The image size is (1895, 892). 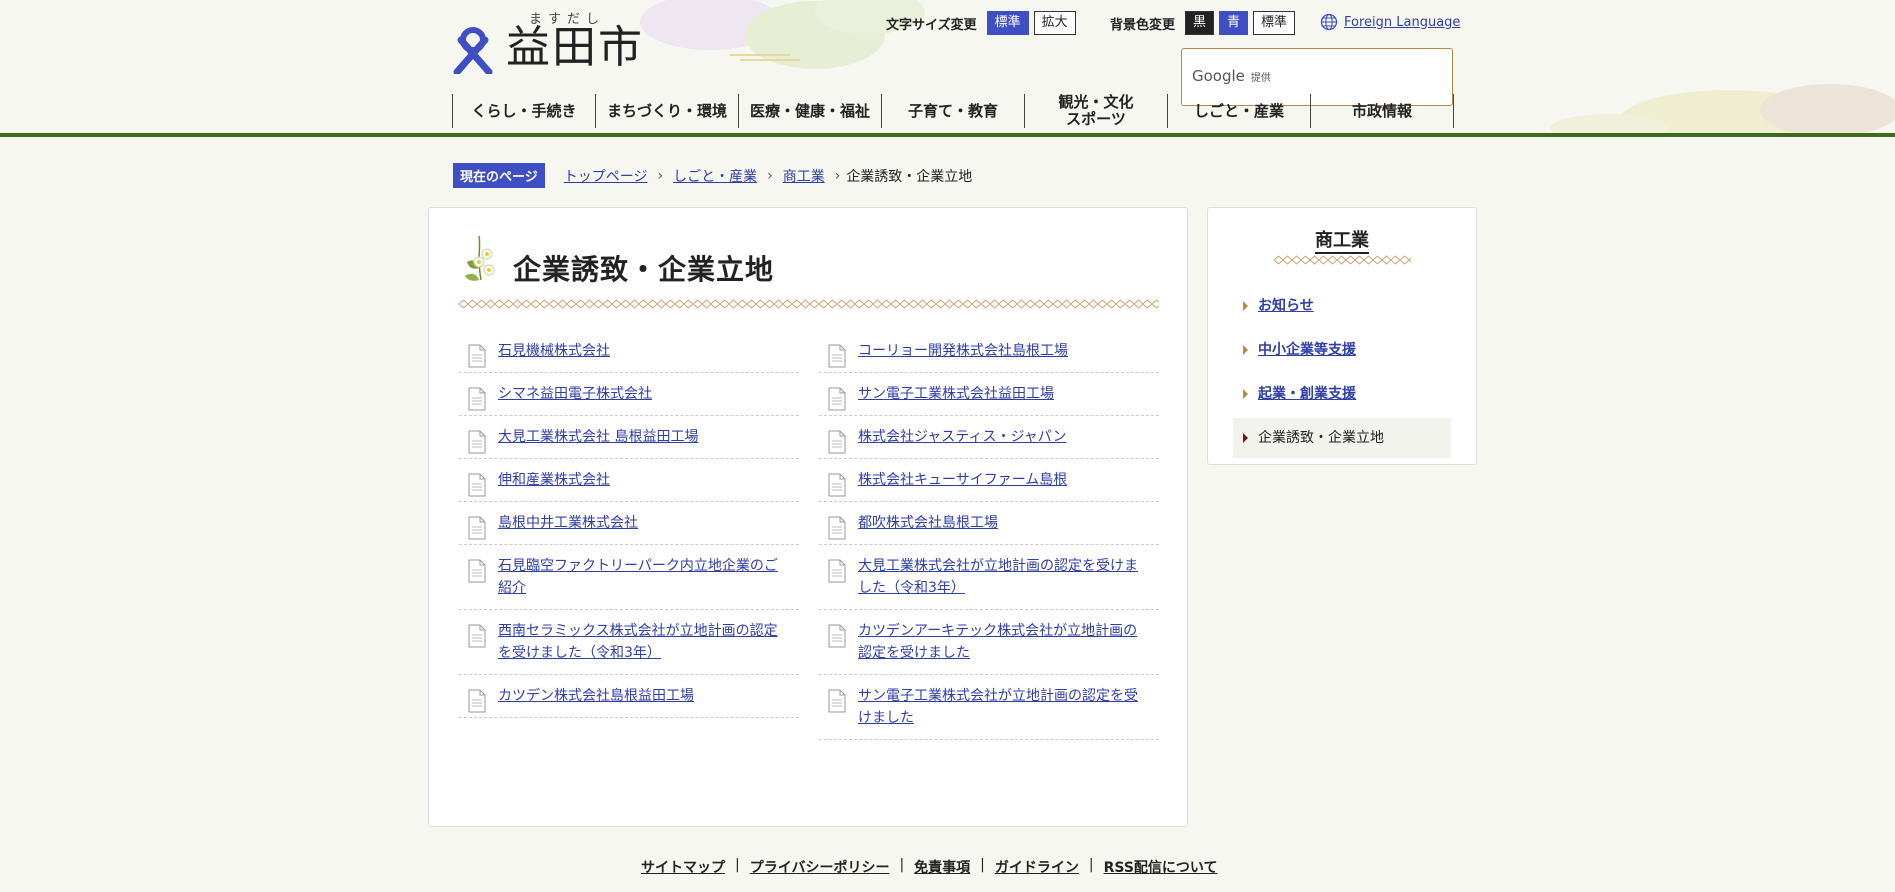 I want to click on sidebar-title-text: 商工業, so click(x=1342, y=242).